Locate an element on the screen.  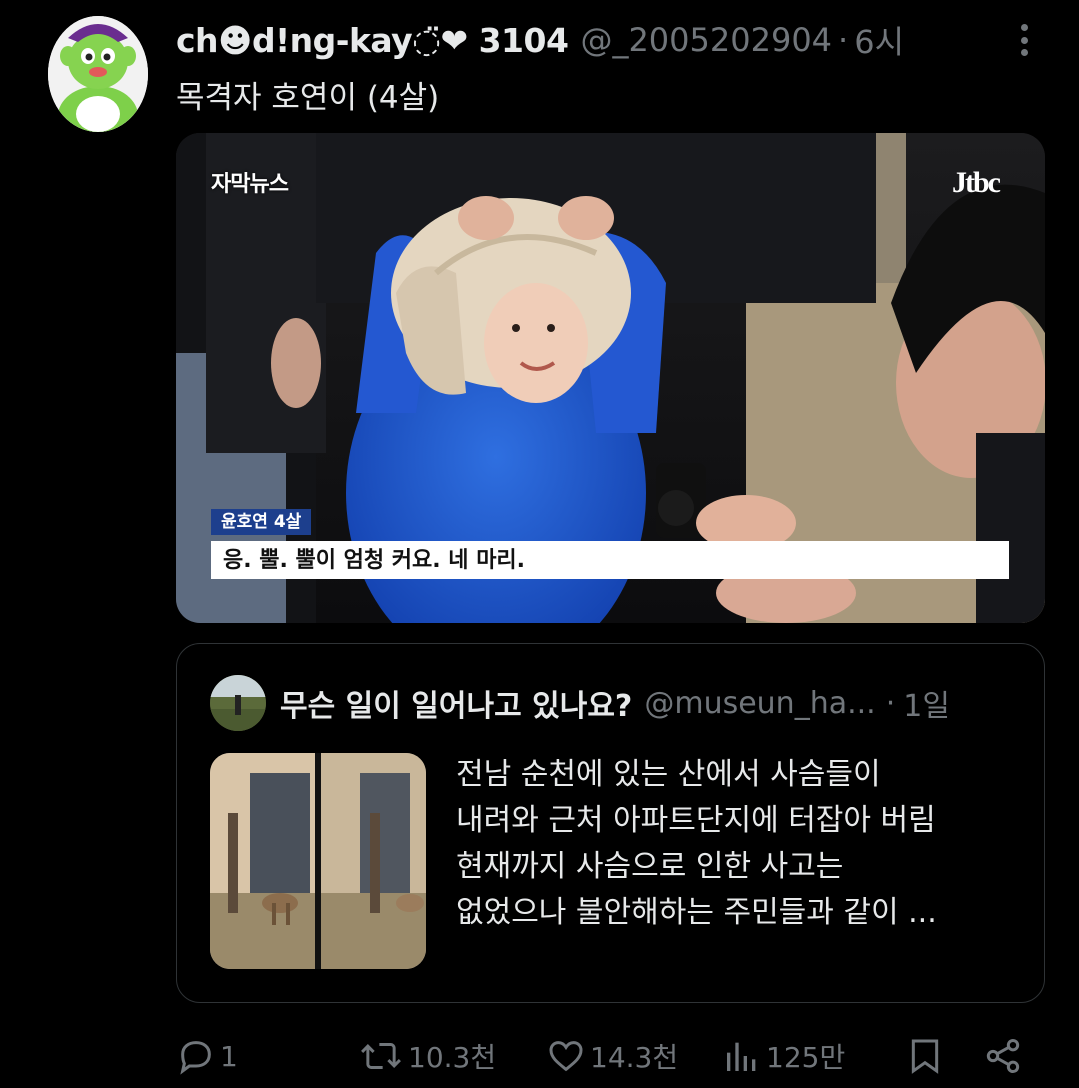
author-avatar is located at coordinates (98, 74).